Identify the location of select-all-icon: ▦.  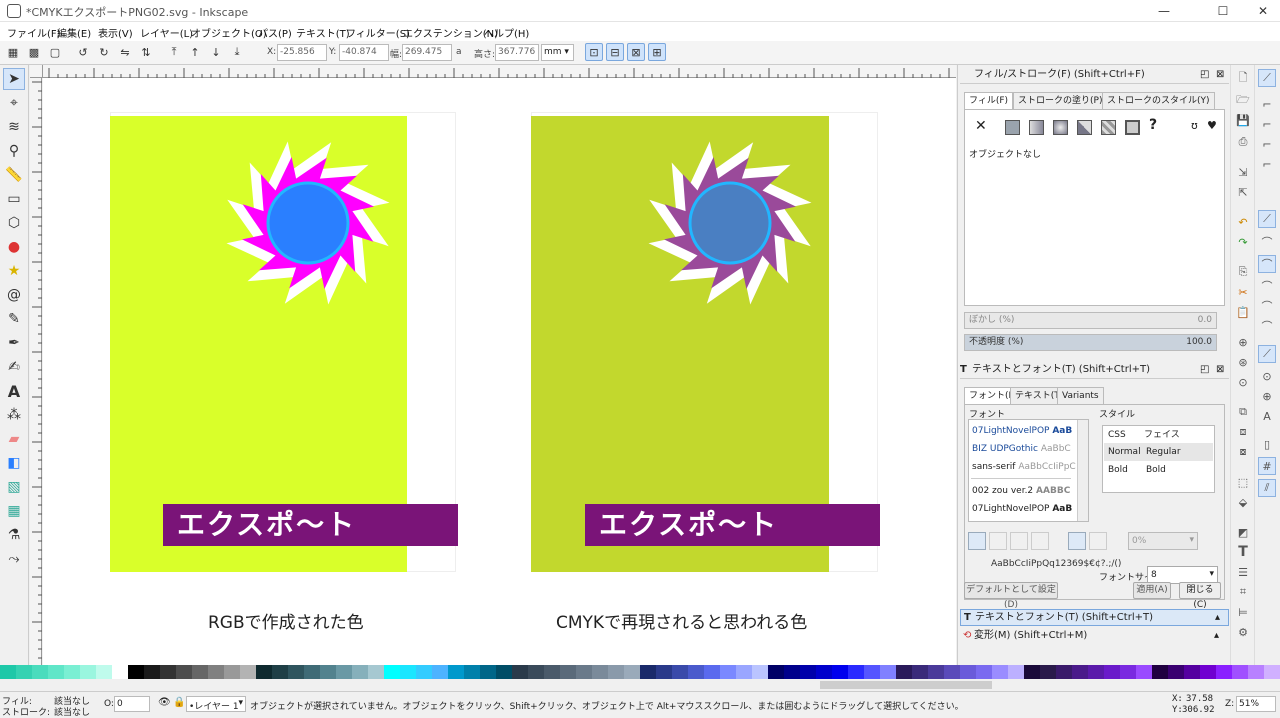
(13, 52).